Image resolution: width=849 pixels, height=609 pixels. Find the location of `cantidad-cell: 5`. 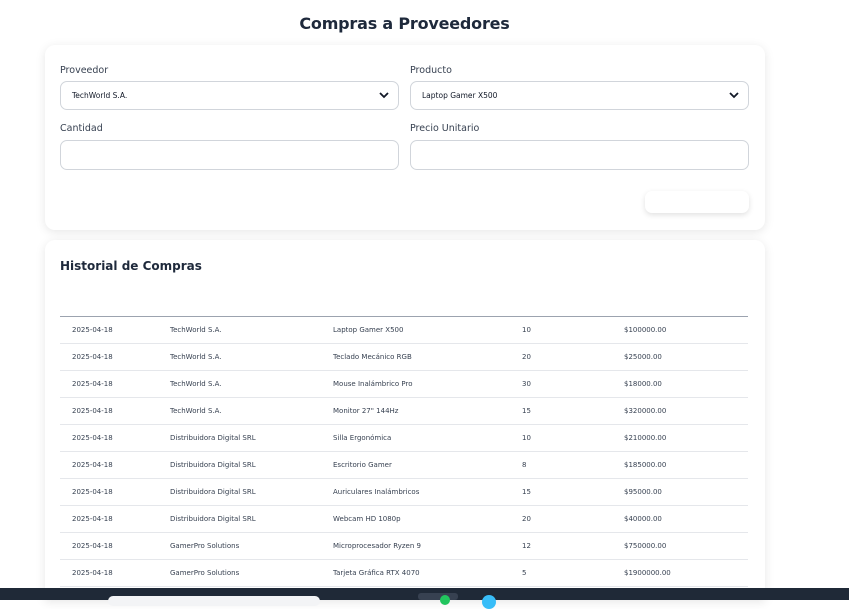

cantidad-cell: 5 is located at coordinates (524, 573).